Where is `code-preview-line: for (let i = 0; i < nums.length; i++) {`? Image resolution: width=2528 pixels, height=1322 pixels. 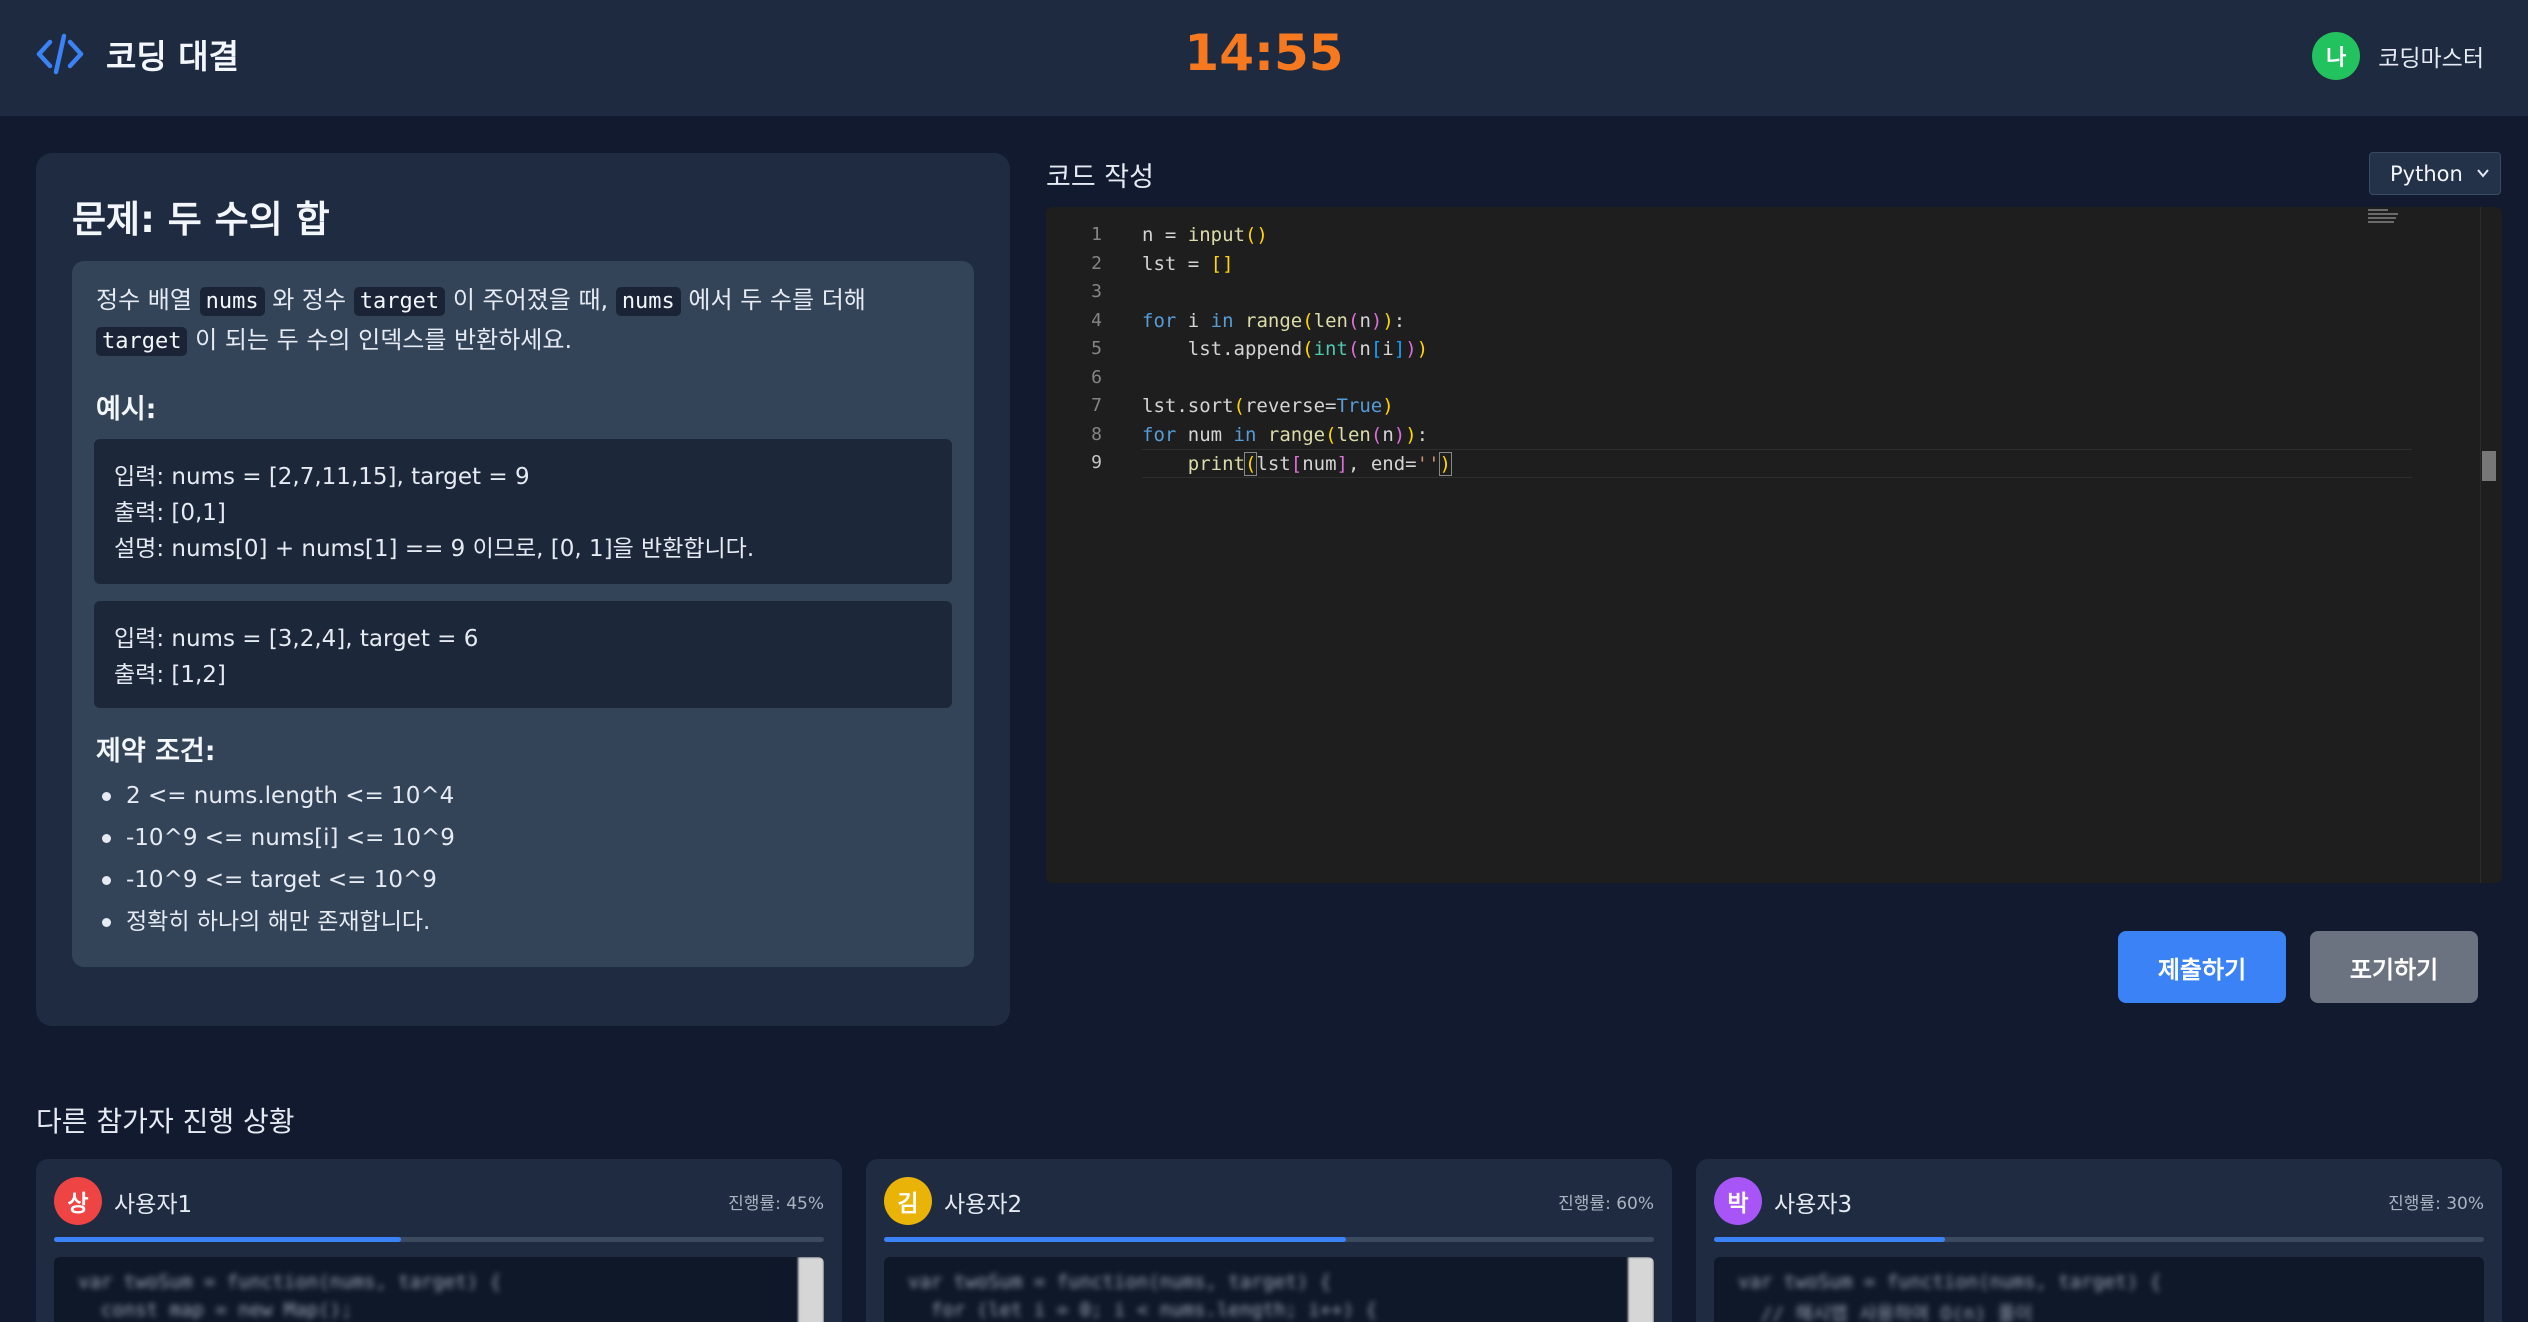 code-preview-line: for (let i = 0; i < nums.length; i++) { is located at coordinates (1142, 1310).